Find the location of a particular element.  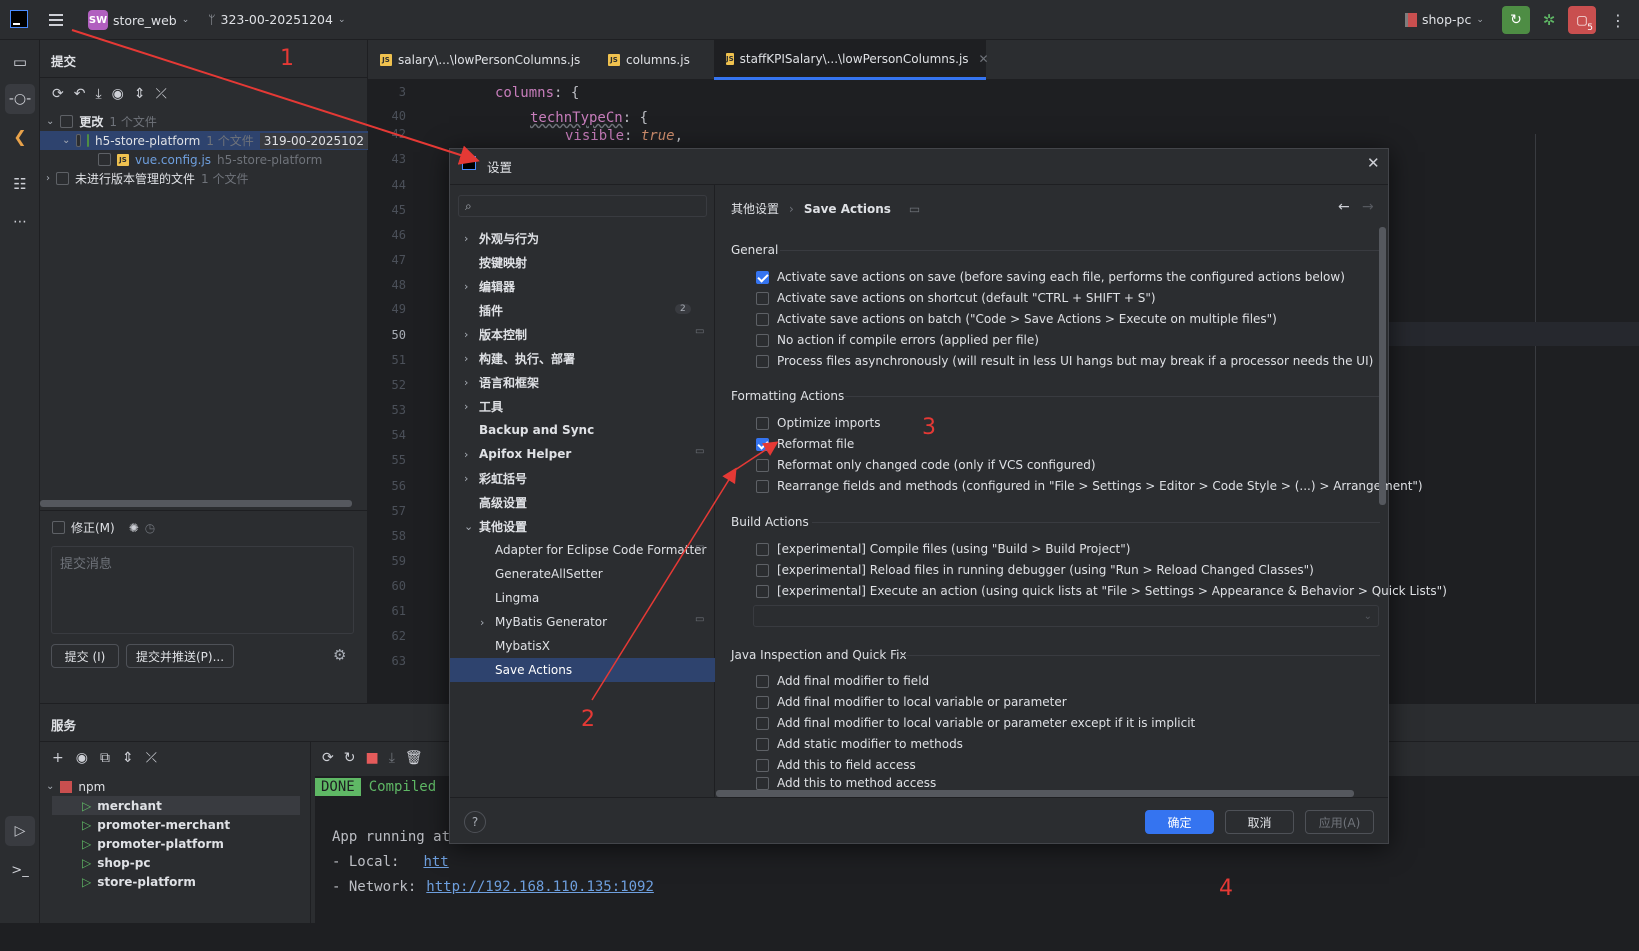

option-row: Add this to field access is located at coordinates (836, 765).